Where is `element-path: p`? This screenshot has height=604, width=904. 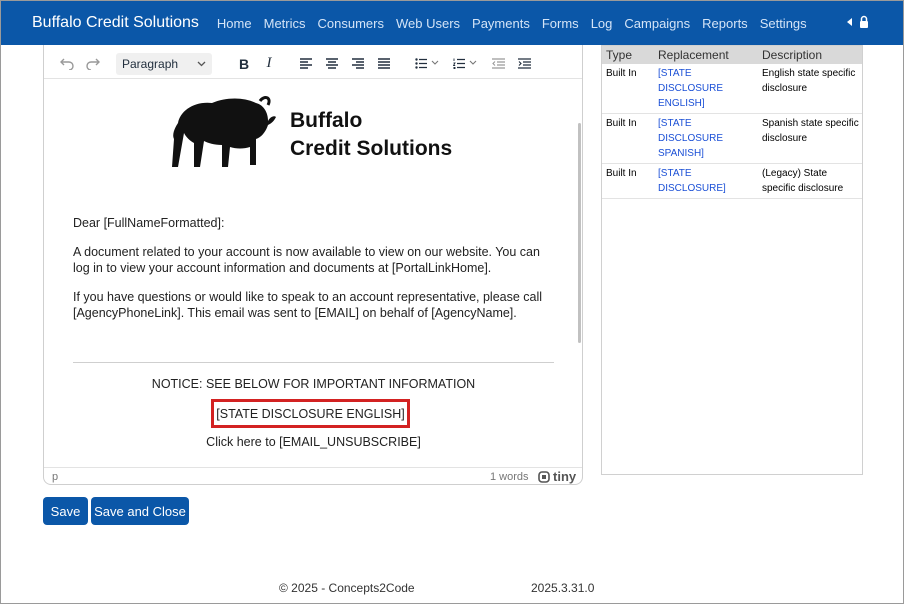 element-path: p is located at coordinates (55, 477).